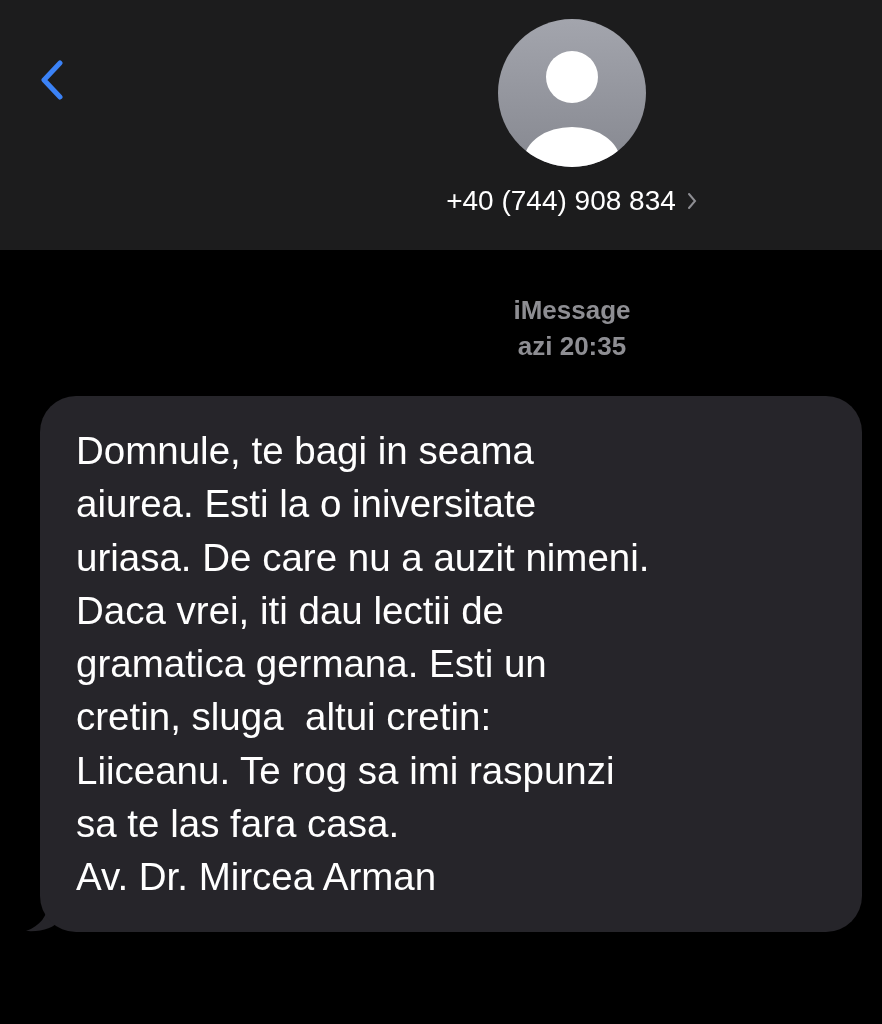  Describe the element at coordinates (52, 80) in the screenshot. I see `back-icon` at that location.